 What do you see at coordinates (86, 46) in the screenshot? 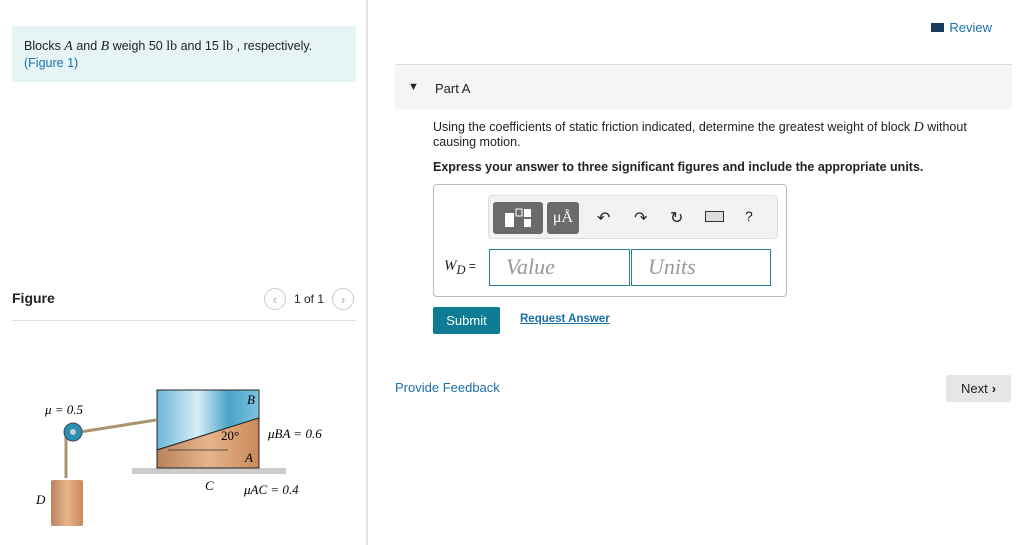
I see `text: and` at bounding box center [86, 46].